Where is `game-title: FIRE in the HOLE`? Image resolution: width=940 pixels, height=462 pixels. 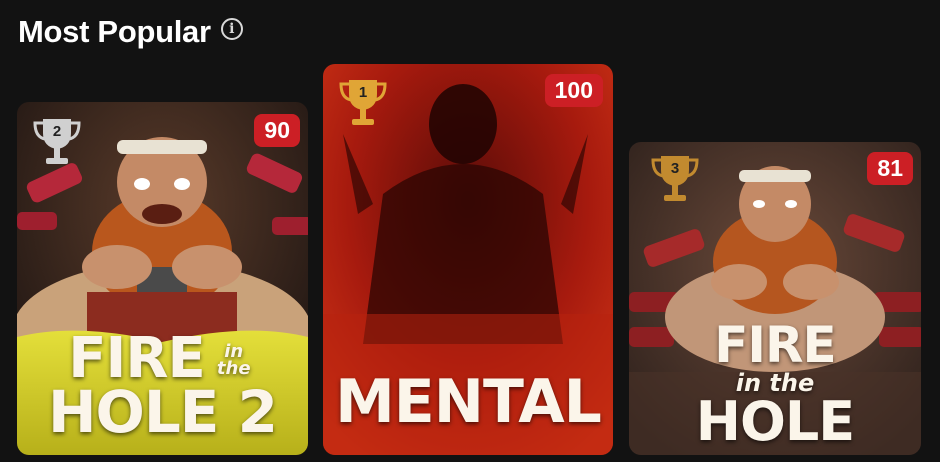
game-title: FIRE in the HOLE is located at coordinates (775, 385).